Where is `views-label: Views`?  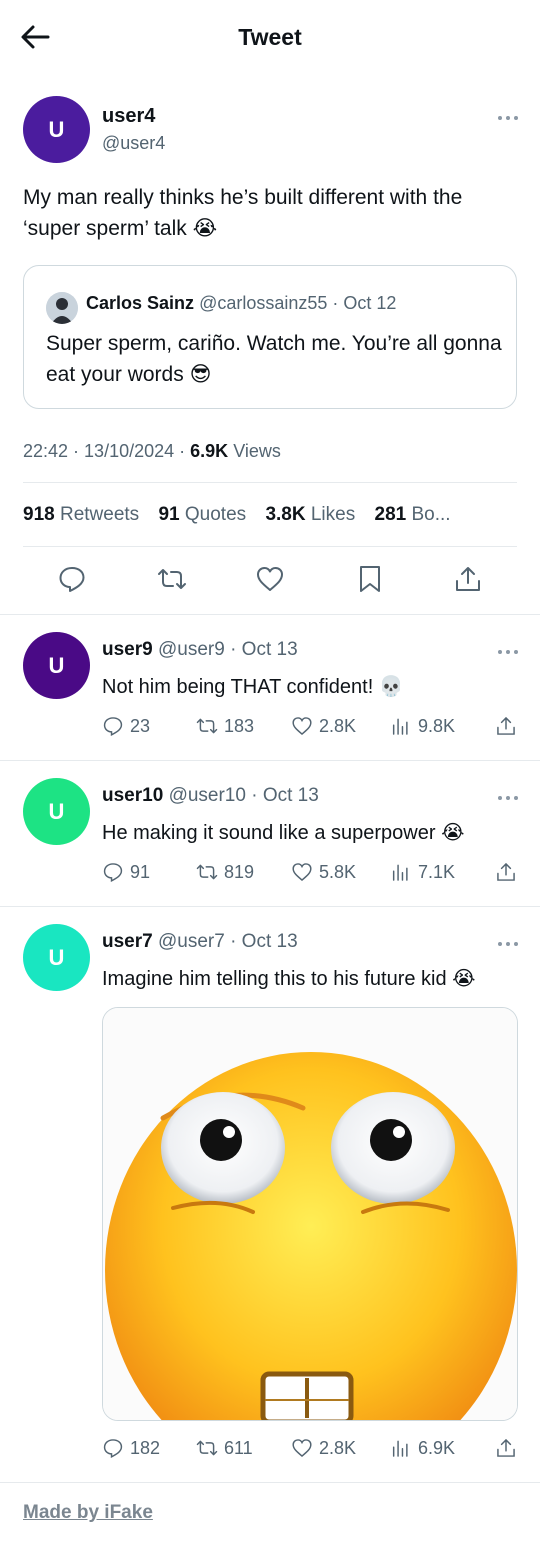 views-label: Views is located at coordinates (257, 451).